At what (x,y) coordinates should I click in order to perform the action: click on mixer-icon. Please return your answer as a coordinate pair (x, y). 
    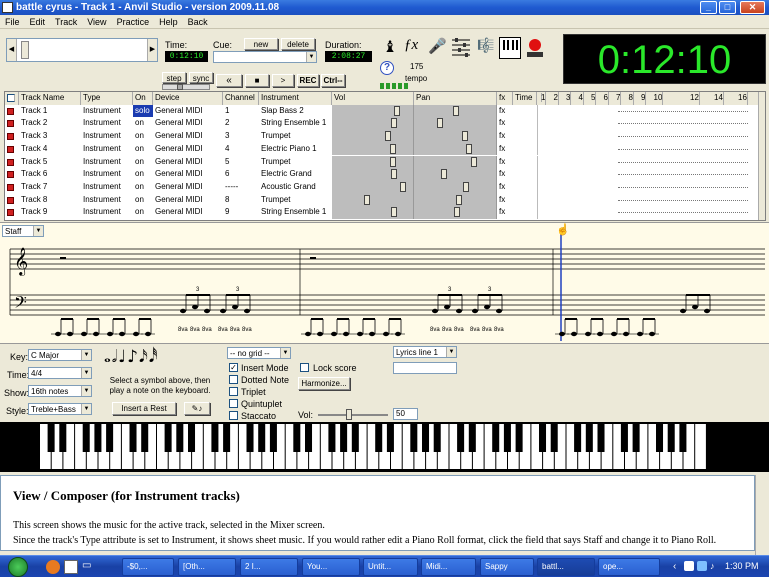
    Looking at the image, I should click on (461, 48).